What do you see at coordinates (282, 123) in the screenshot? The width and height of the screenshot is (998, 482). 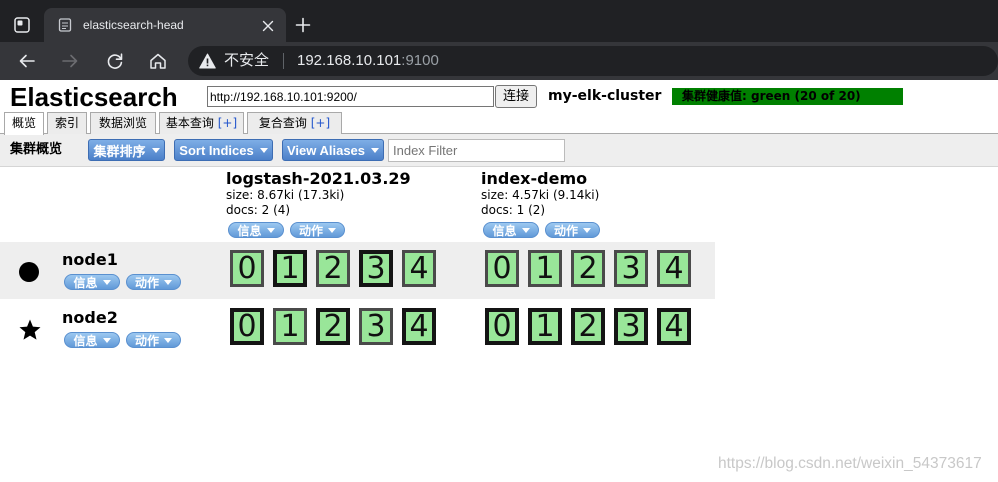 I see `tab-label: 复合查询` at bounding box center [282, 123].